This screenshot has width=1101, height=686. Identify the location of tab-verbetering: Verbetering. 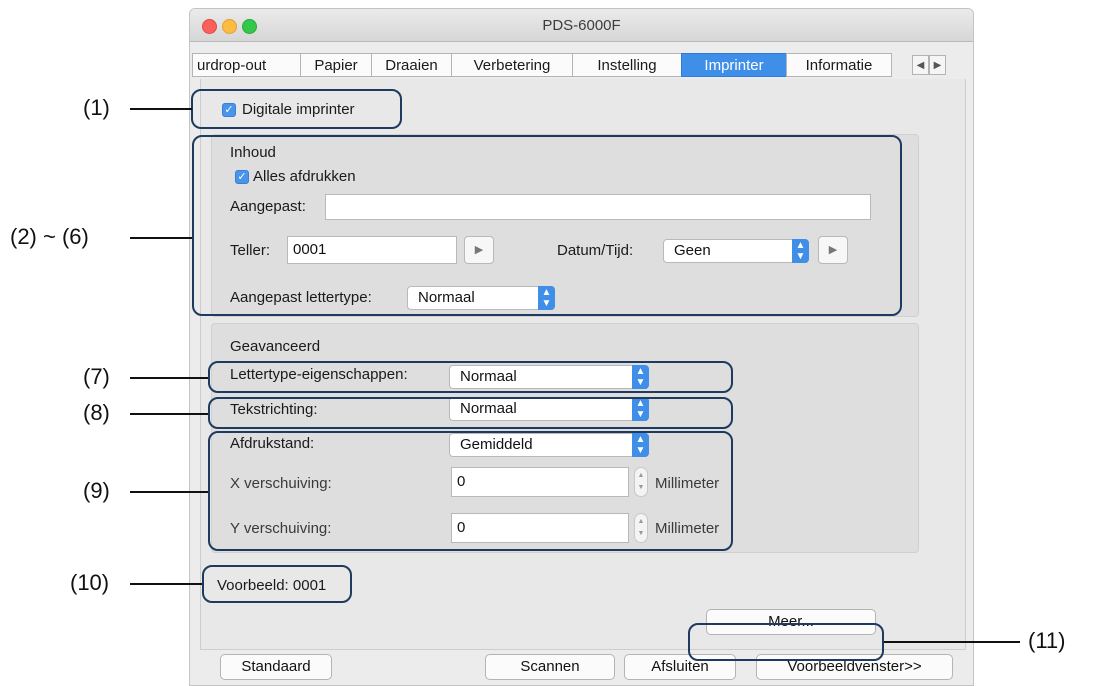
(512, 65).